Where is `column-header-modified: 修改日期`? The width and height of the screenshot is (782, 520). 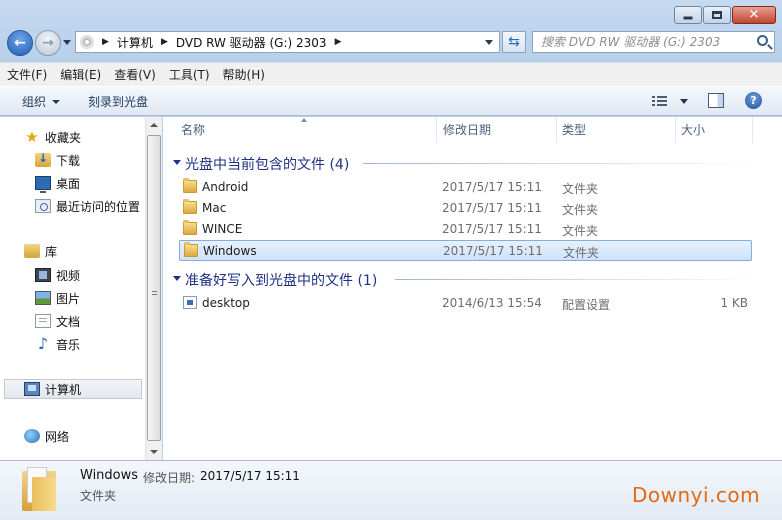 column-header-modified: 修改日期 is located at coordinates (497, 130).